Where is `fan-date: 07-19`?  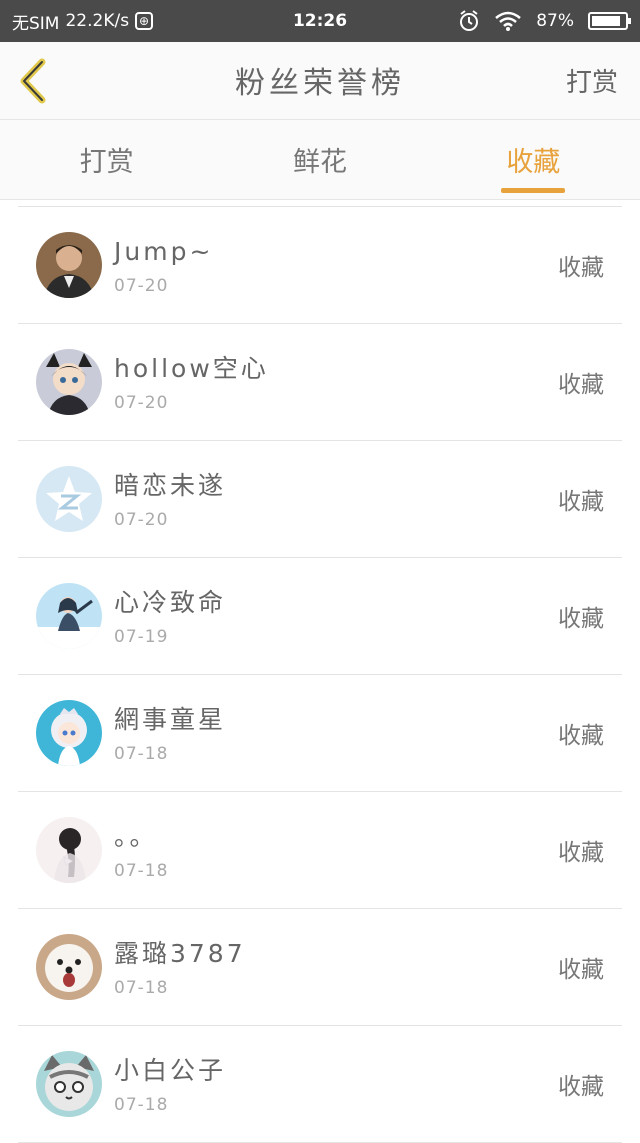 fan-date: 07-19 is located at coordinates (141, 637).